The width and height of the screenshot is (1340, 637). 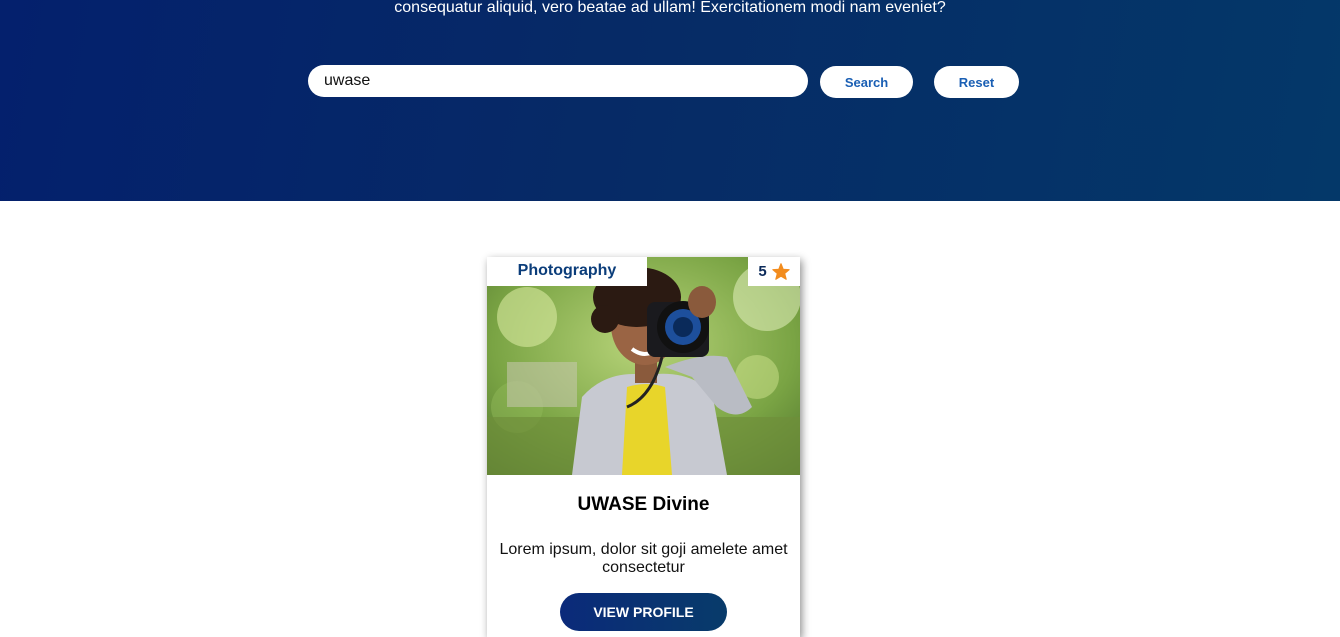 What do you see at coordinates (976, 82) in the screenshot?
I see `reset-button: Reset` at bounding box center [976, 82].